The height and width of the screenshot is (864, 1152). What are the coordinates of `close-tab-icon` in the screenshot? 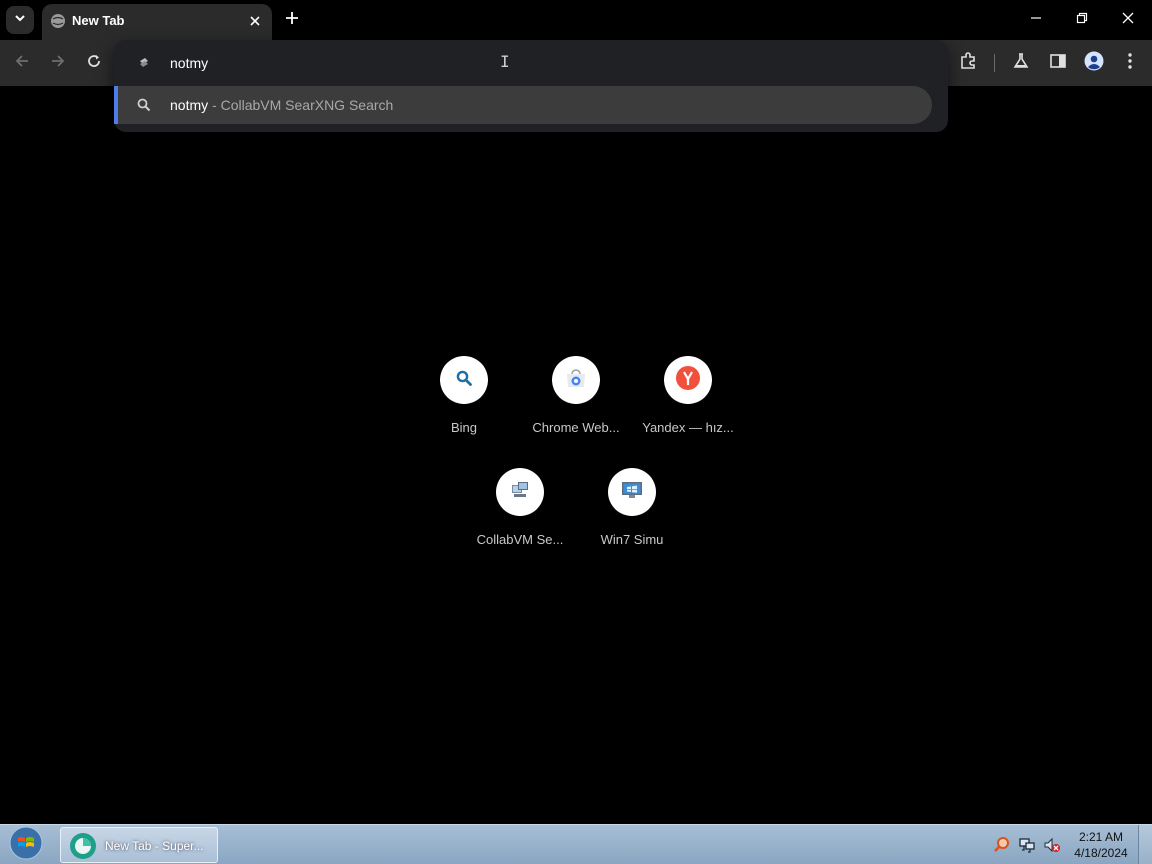 It's located at (255, 21).